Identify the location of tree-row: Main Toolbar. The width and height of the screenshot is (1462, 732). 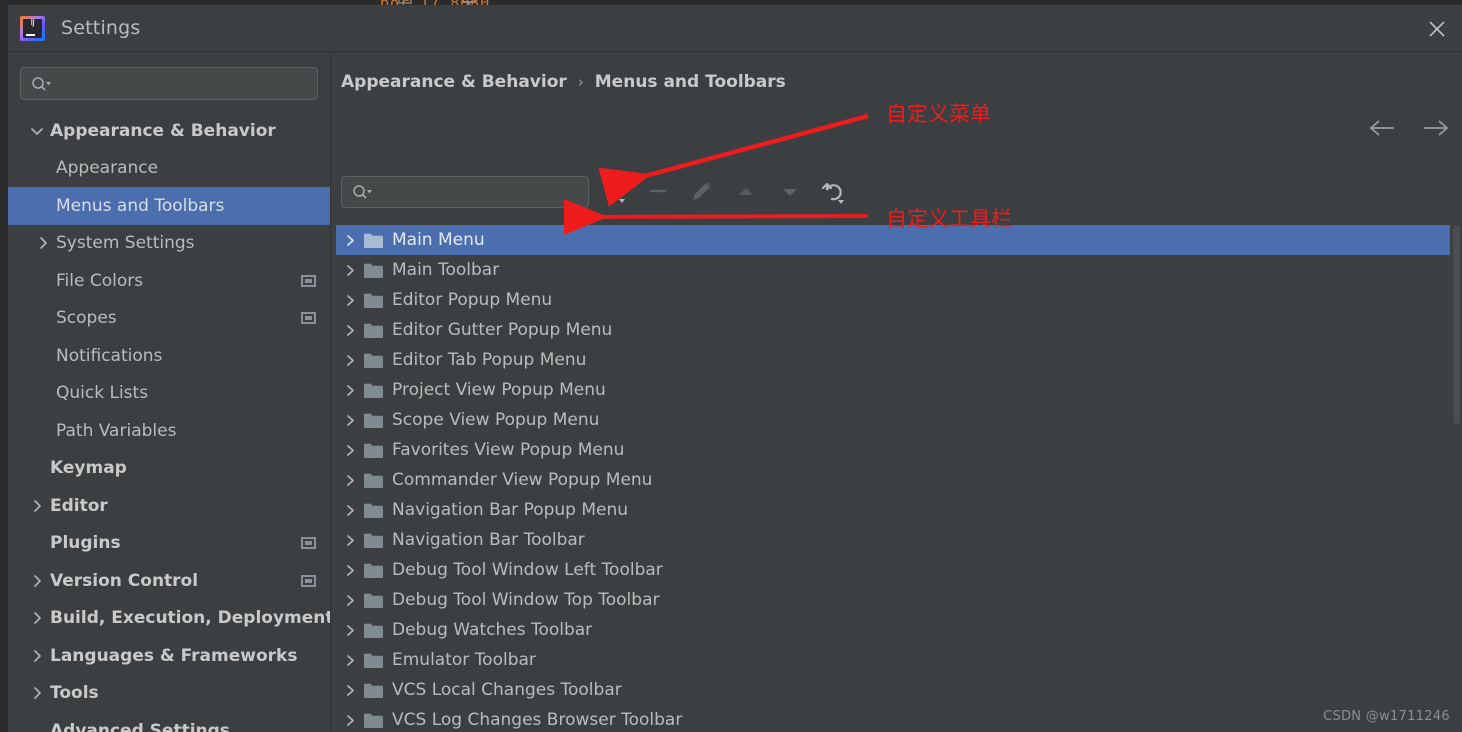
(893, 270).